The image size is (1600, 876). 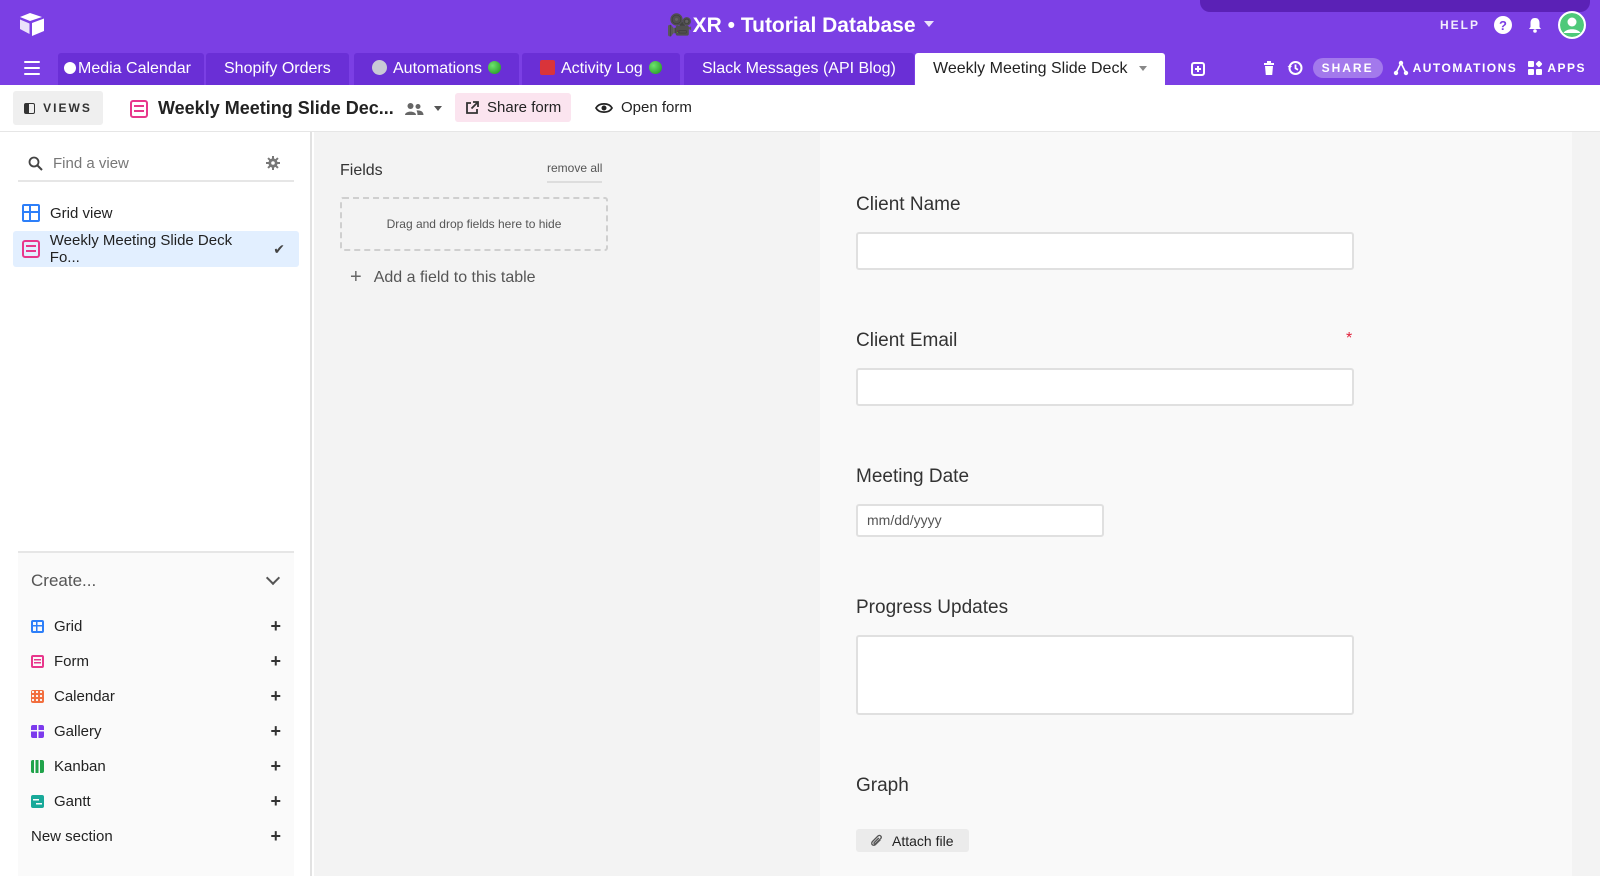 I want to click on history-icon, so click(x=1295, y=68).